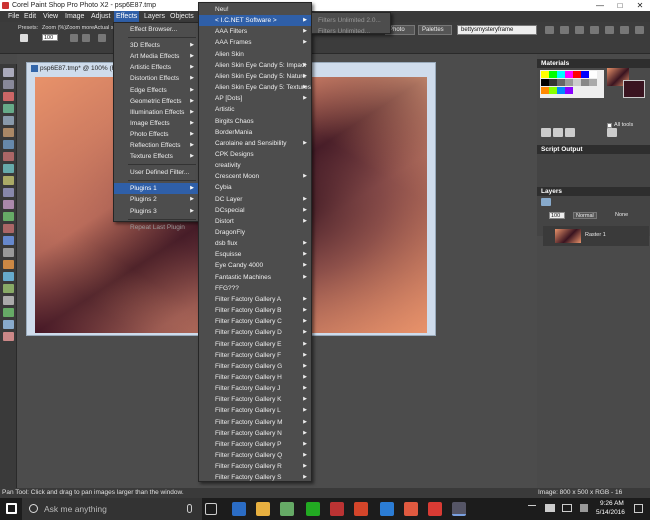 This screenshot has height=520, width=650. What do you see at coordinates (255, 187) in the screenshot?
I see `plugins-menu-item: Cybia` at bounding box center [255, 187].